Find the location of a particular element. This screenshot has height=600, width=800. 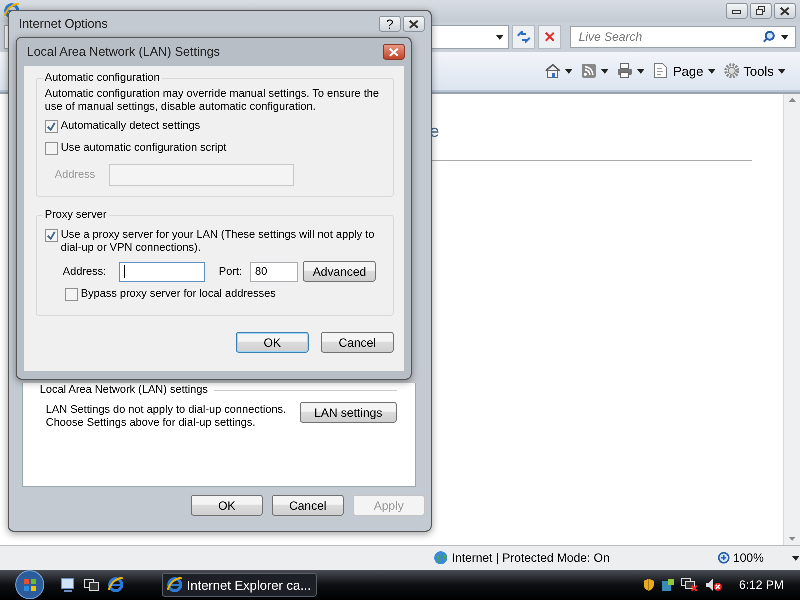

speaker-muted-icon is located at coordinates (714, 585).